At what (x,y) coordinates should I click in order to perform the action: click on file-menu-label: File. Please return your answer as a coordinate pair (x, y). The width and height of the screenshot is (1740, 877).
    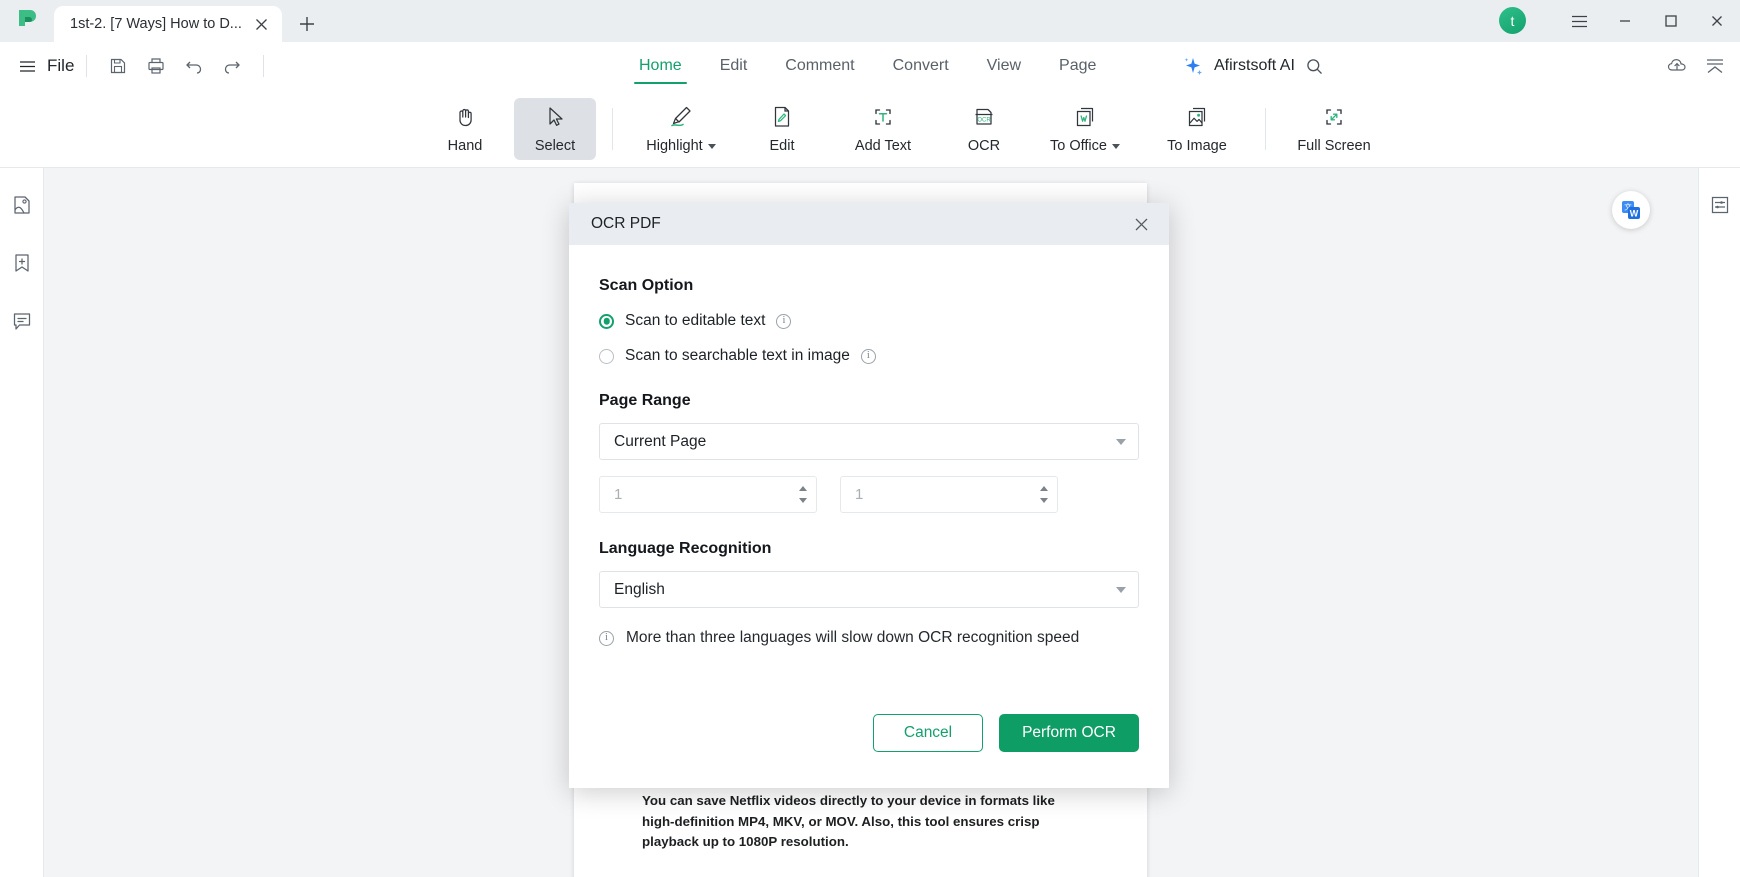
    Looking at the image, I should click on (61, 65).